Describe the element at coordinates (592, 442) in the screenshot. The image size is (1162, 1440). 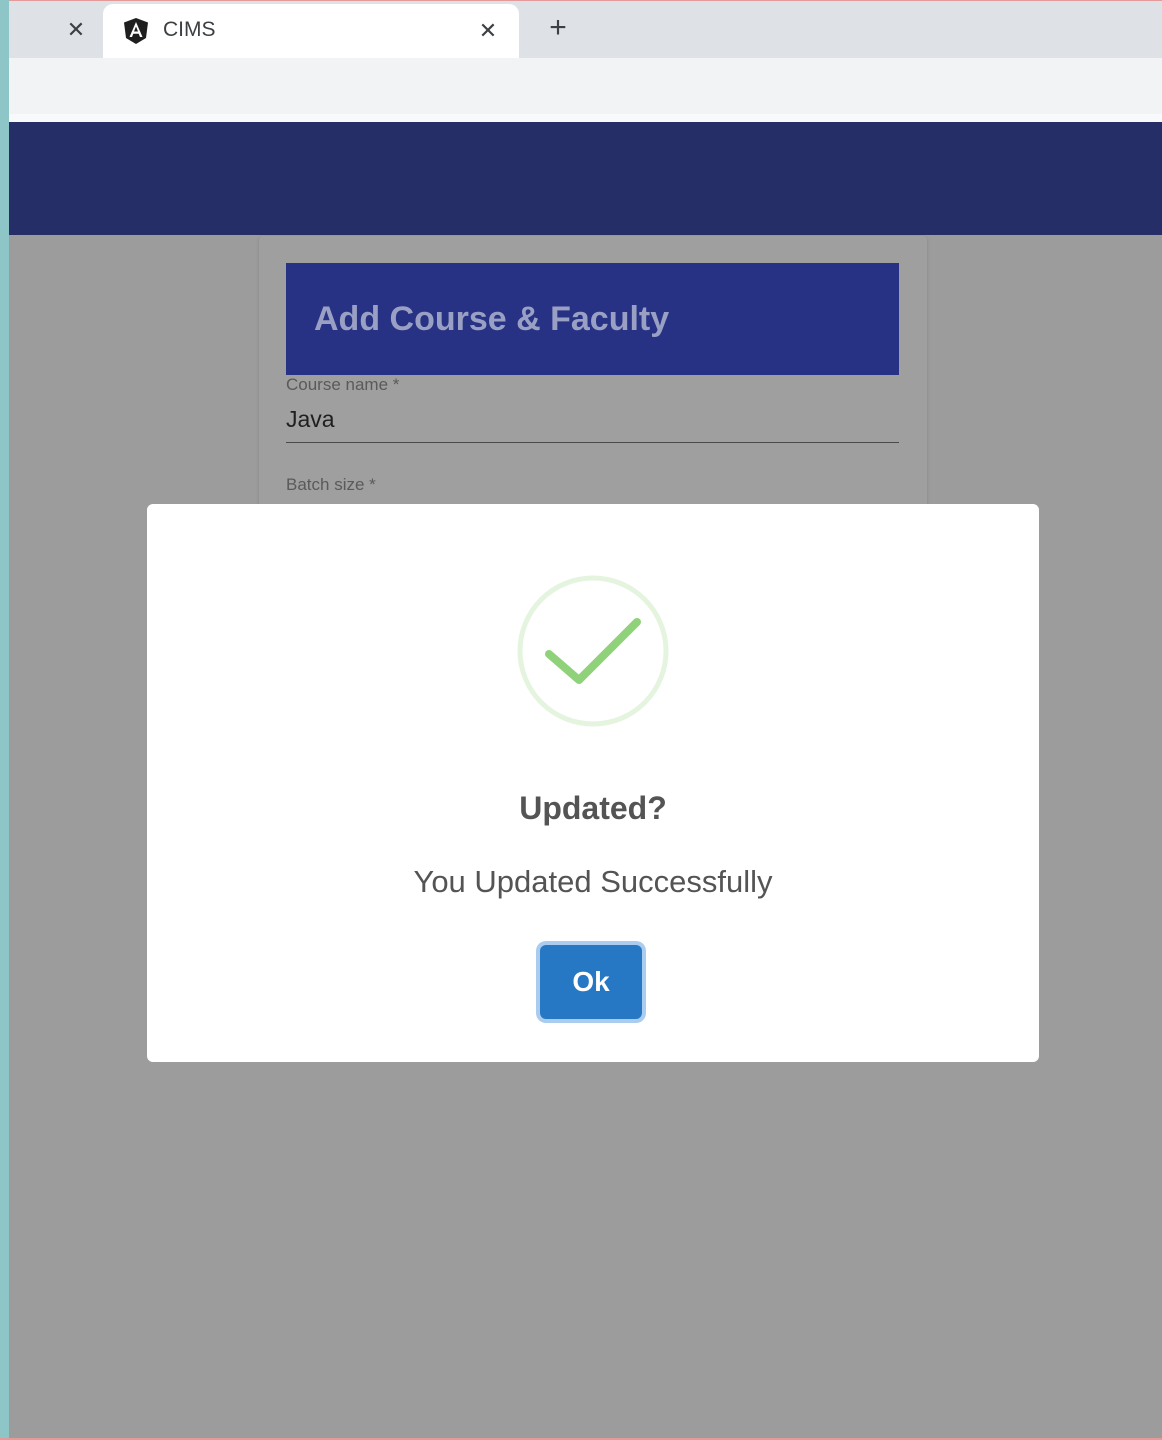
I see `course-name-underline` at that location.